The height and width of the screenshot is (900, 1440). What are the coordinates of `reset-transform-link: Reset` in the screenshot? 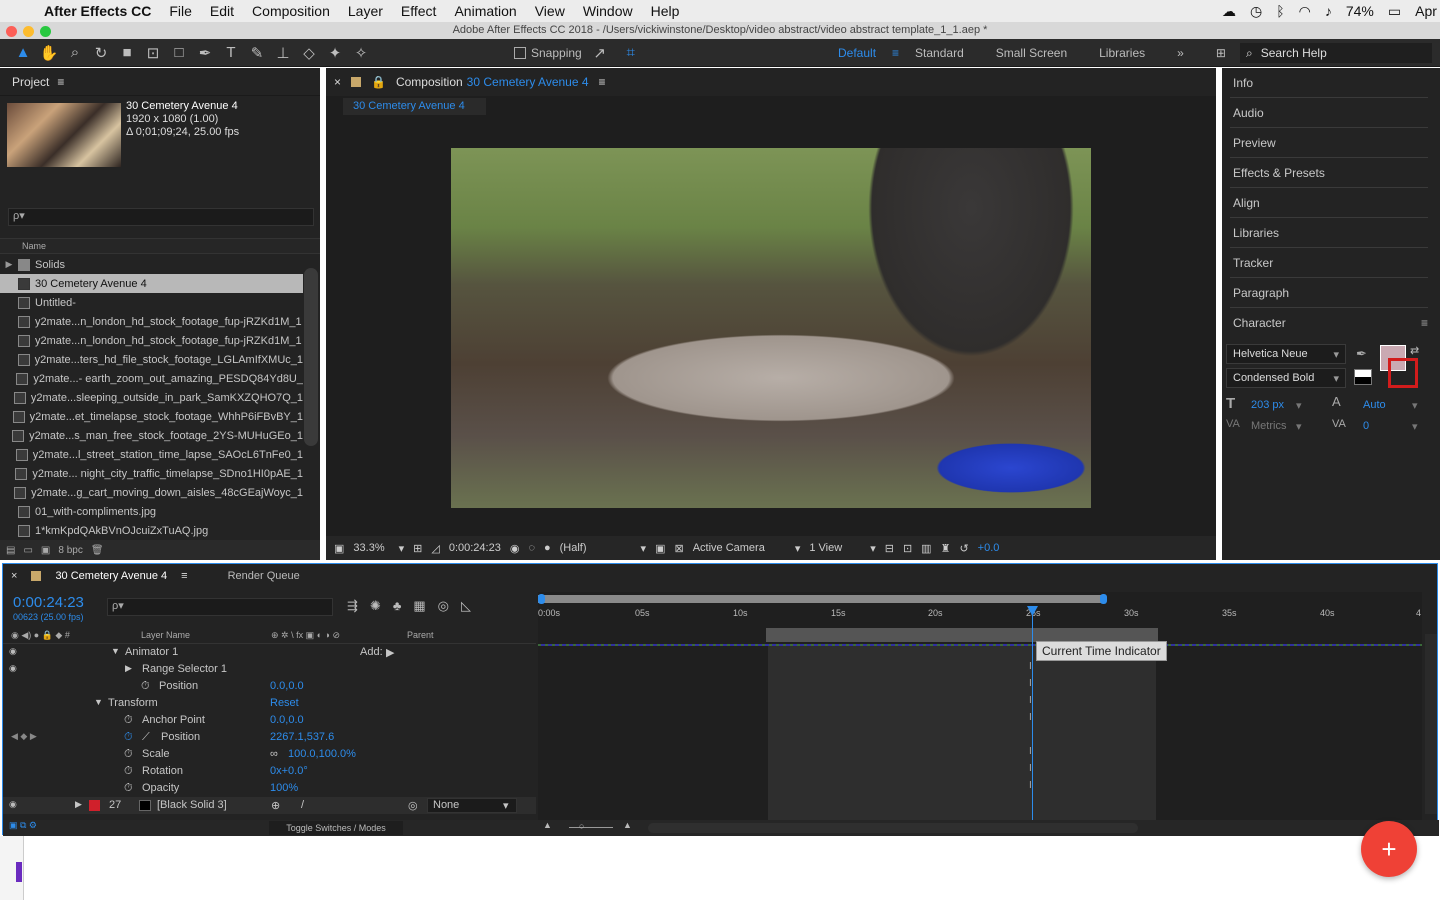 It's located at (284, 703).